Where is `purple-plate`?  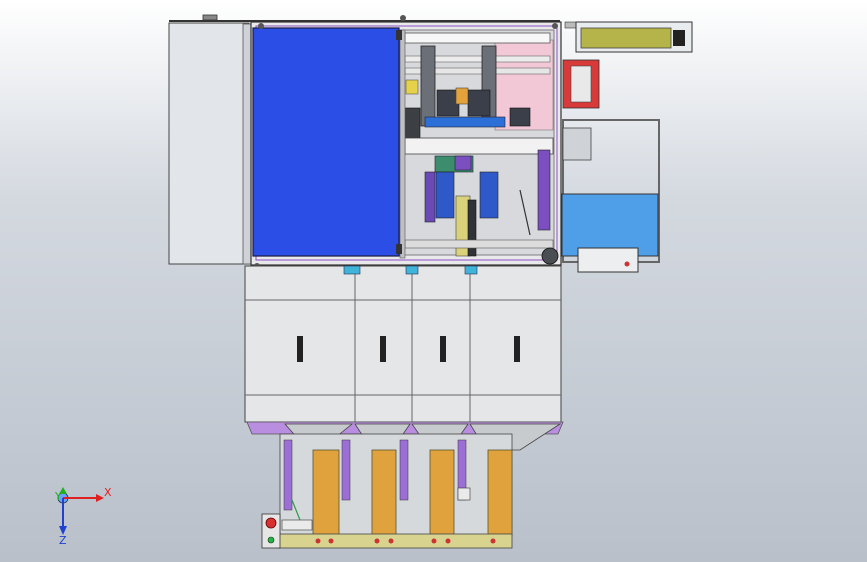 purple-plate is located at coordinates (463, 163).